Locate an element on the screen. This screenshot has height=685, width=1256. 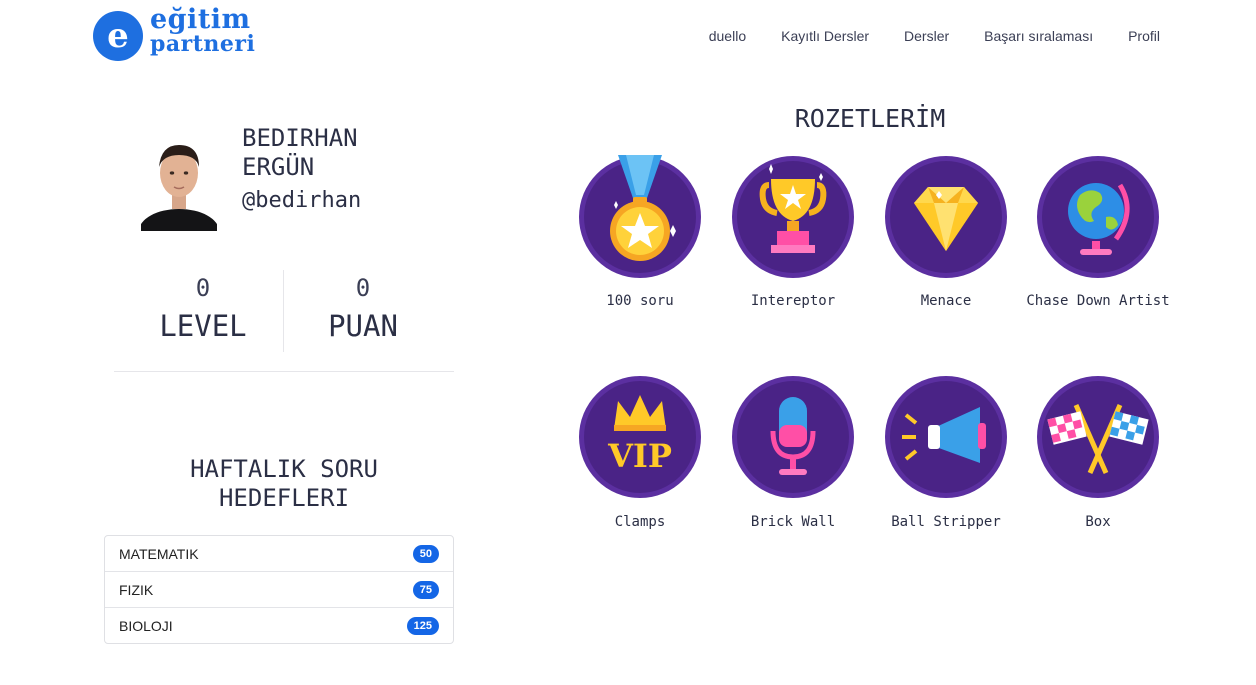
nav-duello: duello is located at coordinates (727, 36).